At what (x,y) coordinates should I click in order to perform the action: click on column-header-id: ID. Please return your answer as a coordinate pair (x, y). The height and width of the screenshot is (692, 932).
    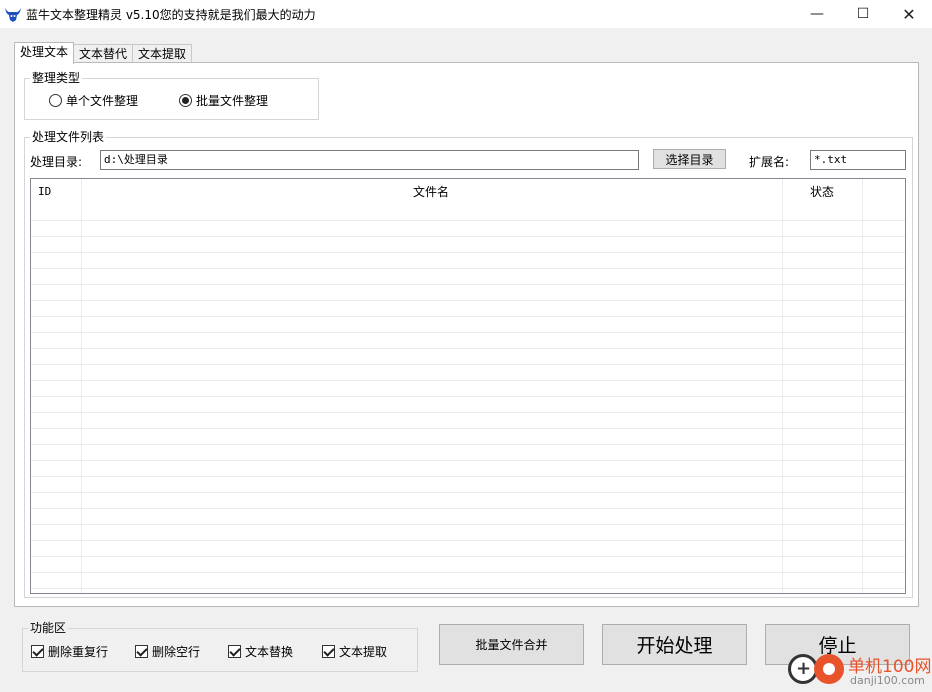
    Looking at the image, I should click on (44, 192).